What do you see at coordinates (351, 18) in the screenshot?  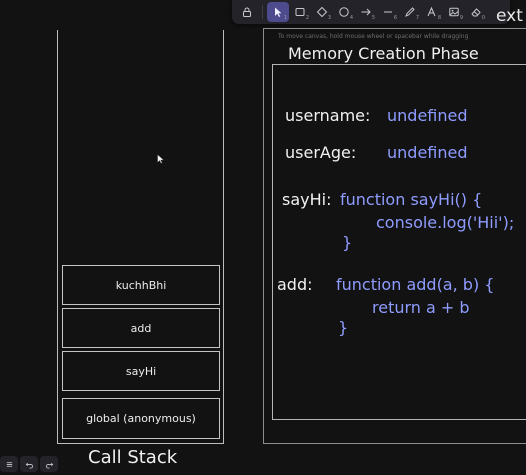 I see `tool-shortcut-key: 4` at bounding box center [351, 18].